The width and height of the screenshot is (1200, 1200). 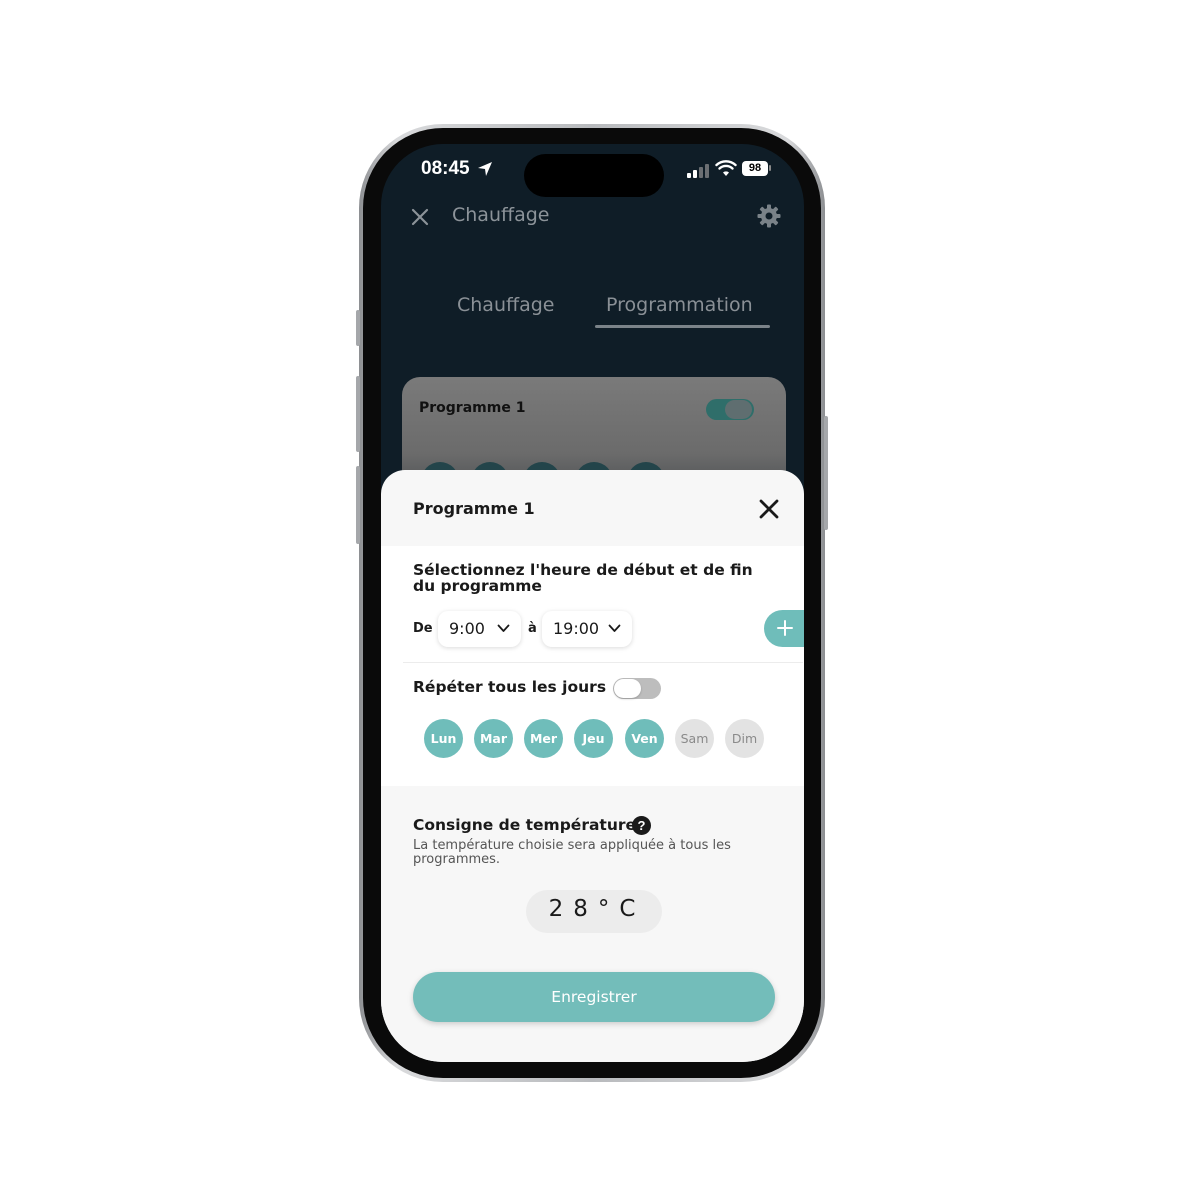 I want to click on action-button, so click(x=358, y=328).